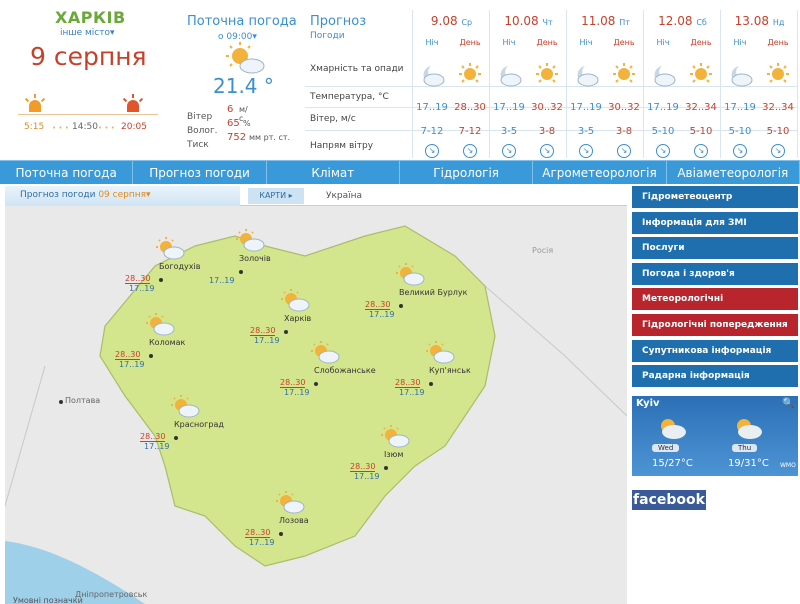 The width and height of the screenshot is (800, 604). I want to click on nav-item-2: Клімат, so click(333, 172).